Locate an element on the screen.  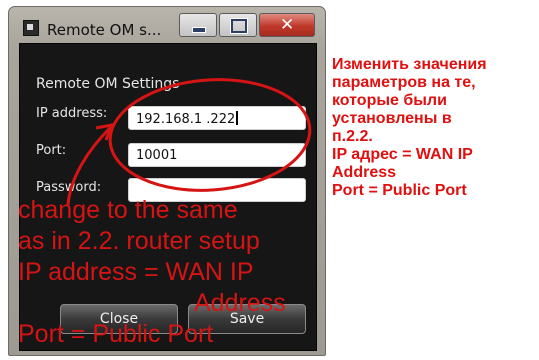
close-window-button: ✕ is located at coordinates (287, 25).